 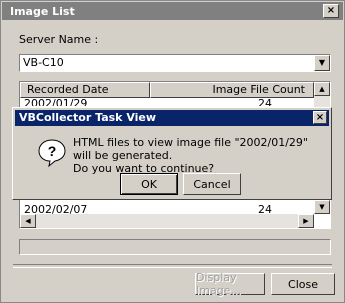 I want to click on arrow-left-icon: ◀, so click(x=28, y=221).